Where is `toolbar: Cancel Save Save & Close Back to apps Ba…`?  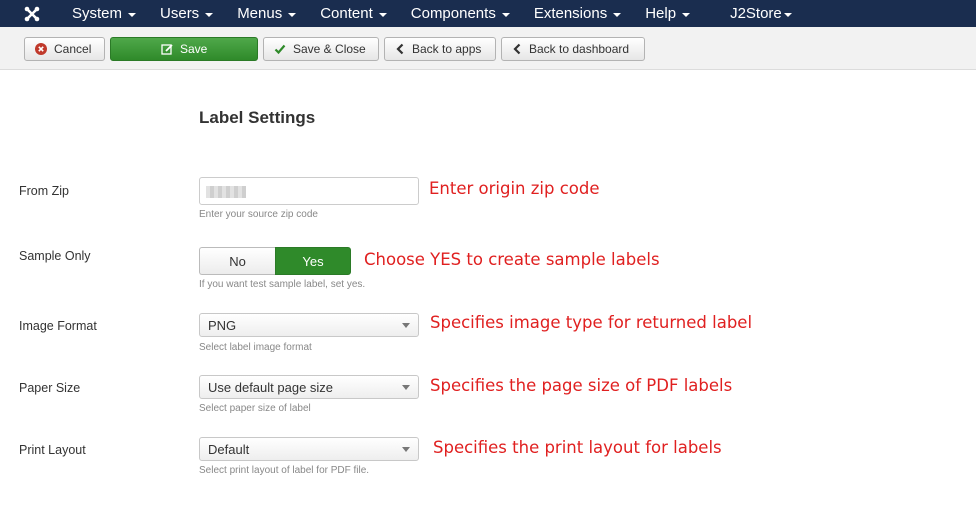
toolbar: Cancel Save Save & Close Back to apps Ba… is located at coordinates (488, 48).